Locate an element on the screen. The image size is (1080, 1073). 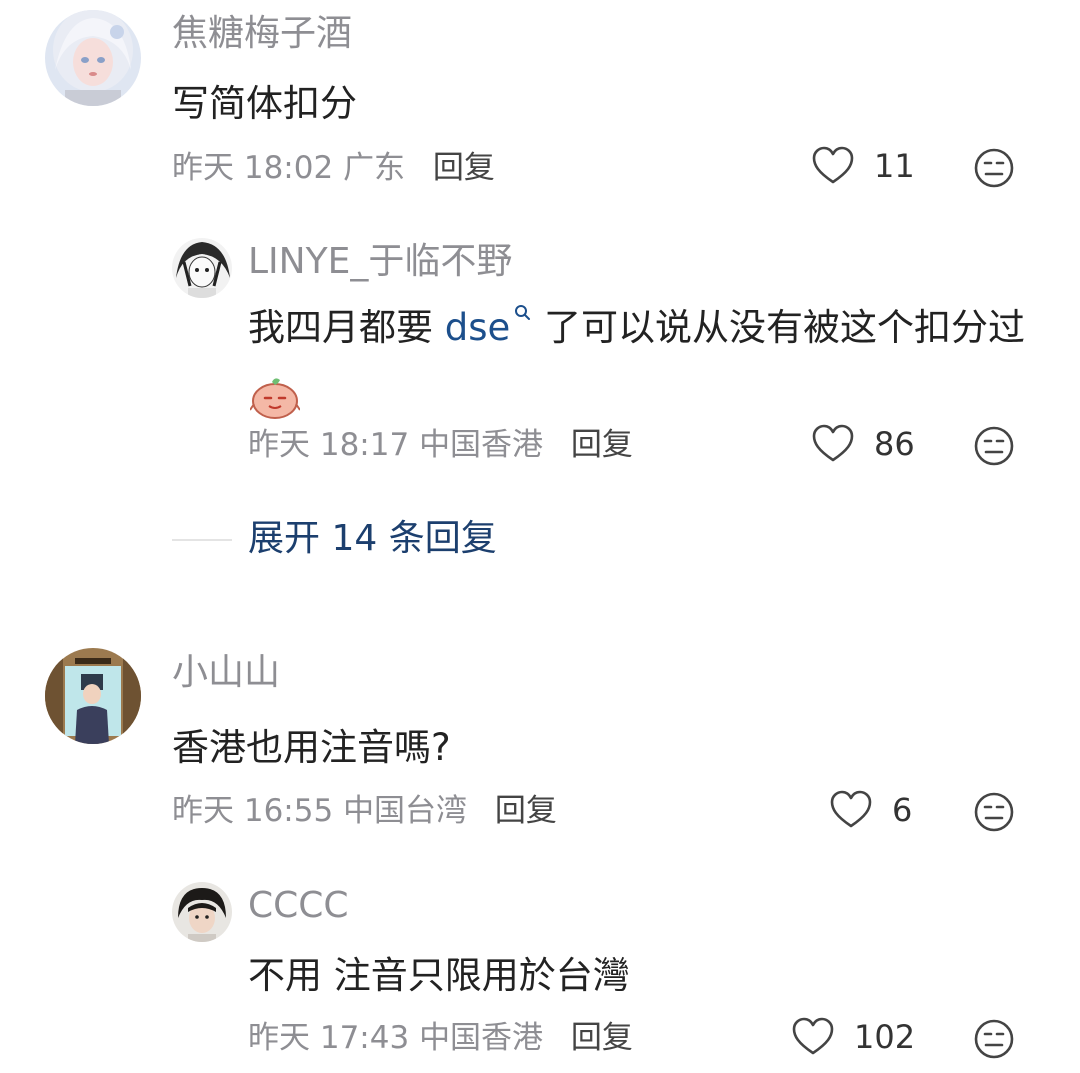
expand-replies-button: 展开 14 条回复 is located at coordinates (372, 539).